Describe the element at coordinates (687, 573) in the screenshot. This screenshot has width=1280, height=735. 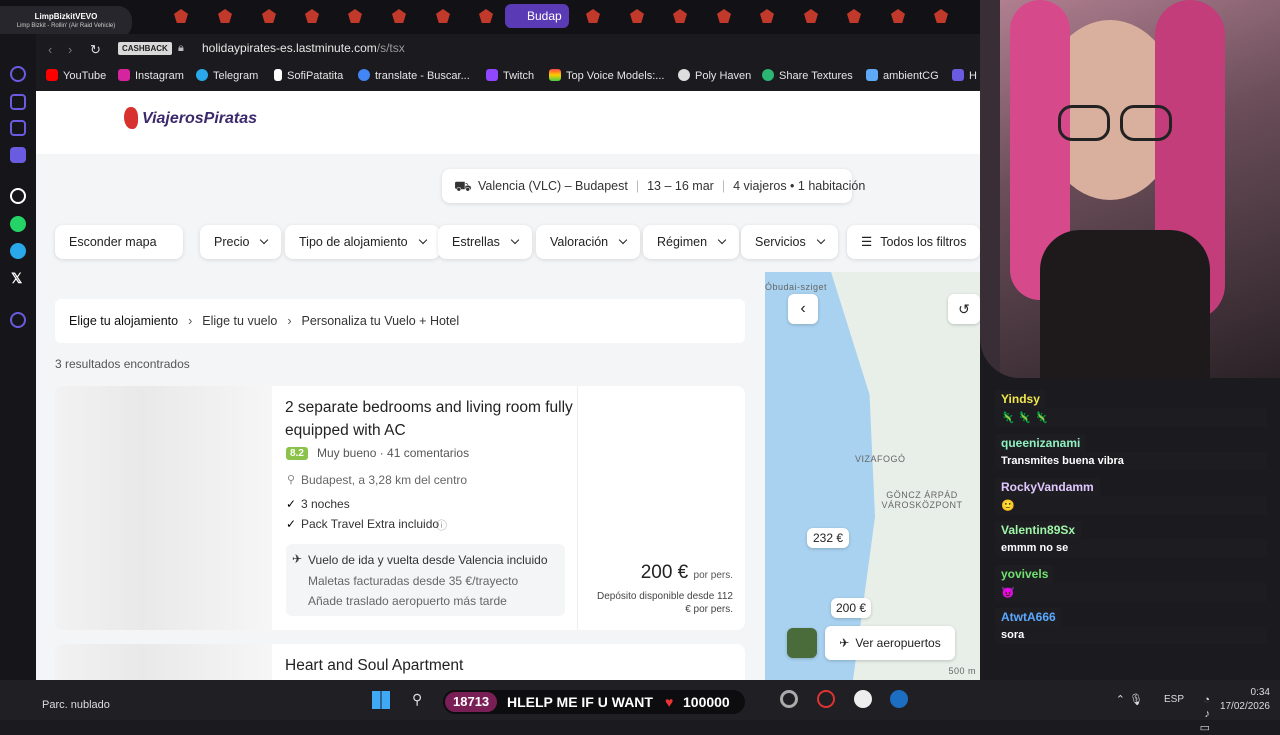
I see `hotel-price: 200 € por pers.` at that location.